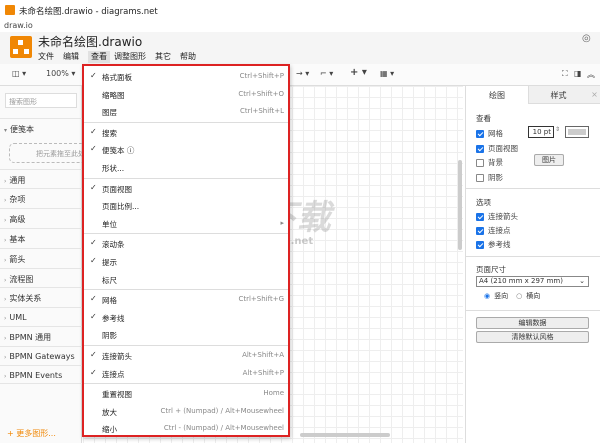 This screenshot has width=600, height=443. I want to click on menu-item: 标尺, so click(186, 279).